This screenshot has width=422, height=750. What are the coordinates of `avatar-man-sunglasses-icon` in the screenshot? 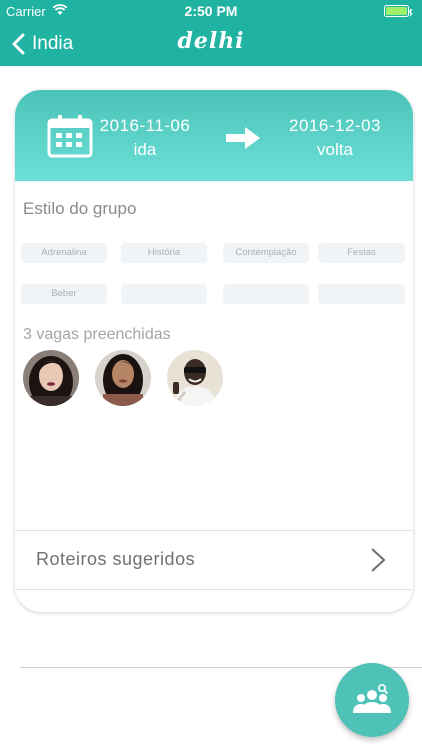 It's located at (195, 378).